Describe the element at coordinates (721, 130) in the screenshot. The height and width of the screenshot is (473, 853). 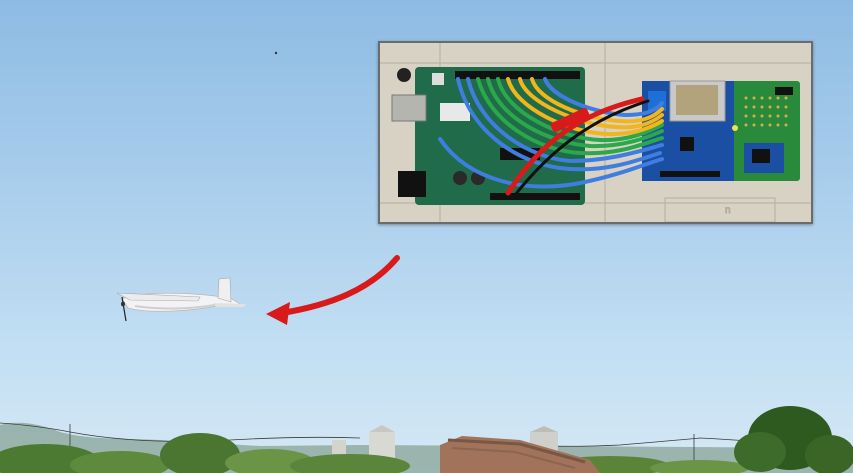
I see `sensor-module` at that location.